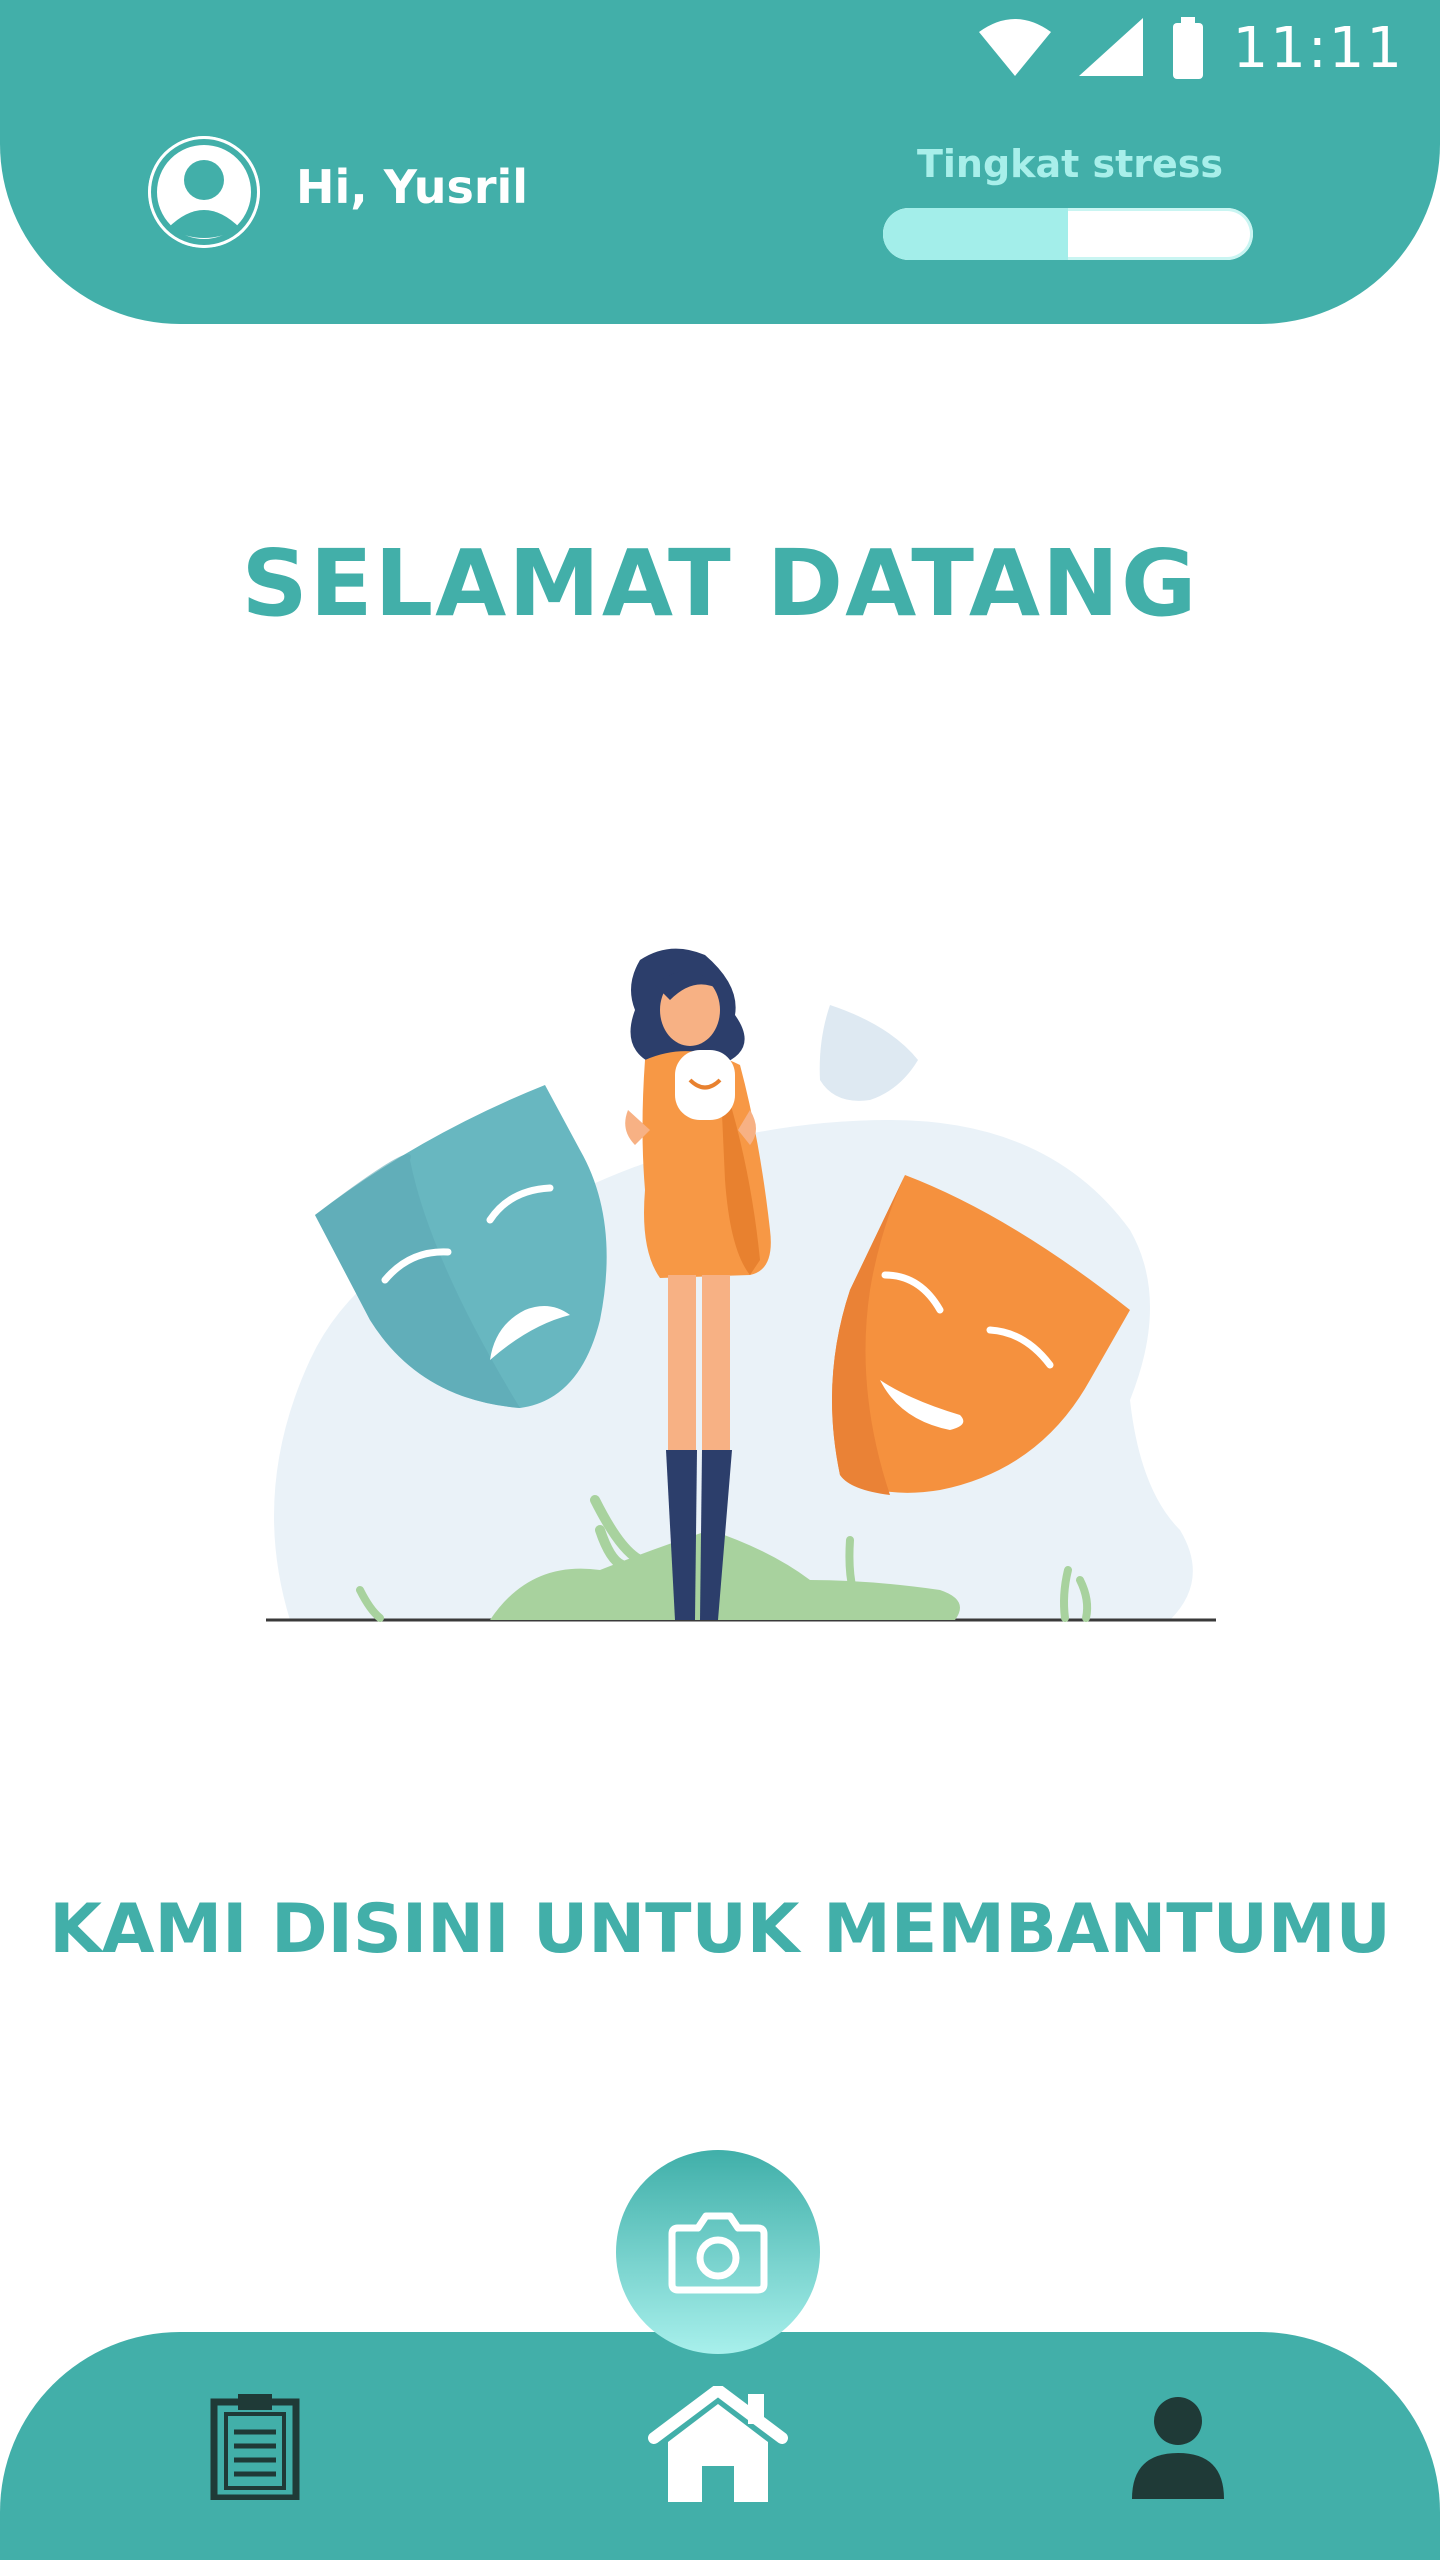 The image size is (1440, 2560). I want to click on battery-icon, so click(1187, 48).